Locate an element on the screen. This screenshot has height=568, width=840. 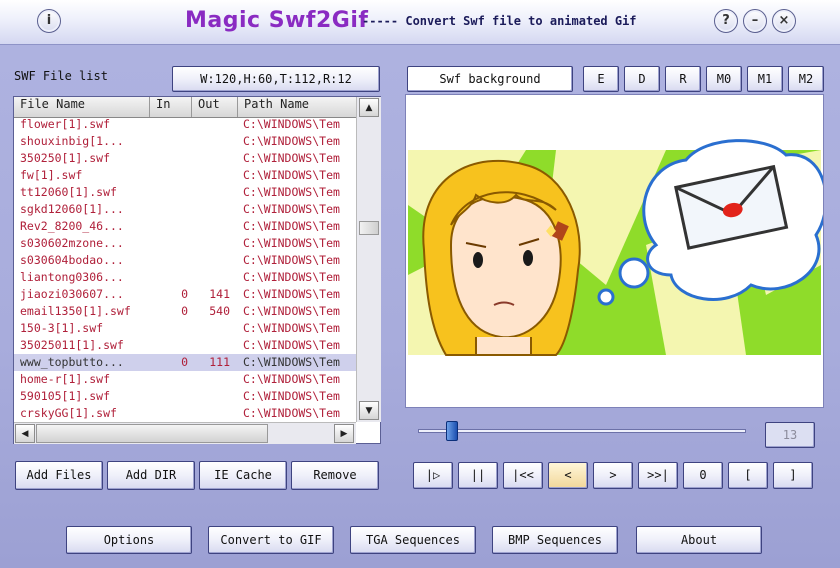
column-in: In is located at coordinates (171, 107).